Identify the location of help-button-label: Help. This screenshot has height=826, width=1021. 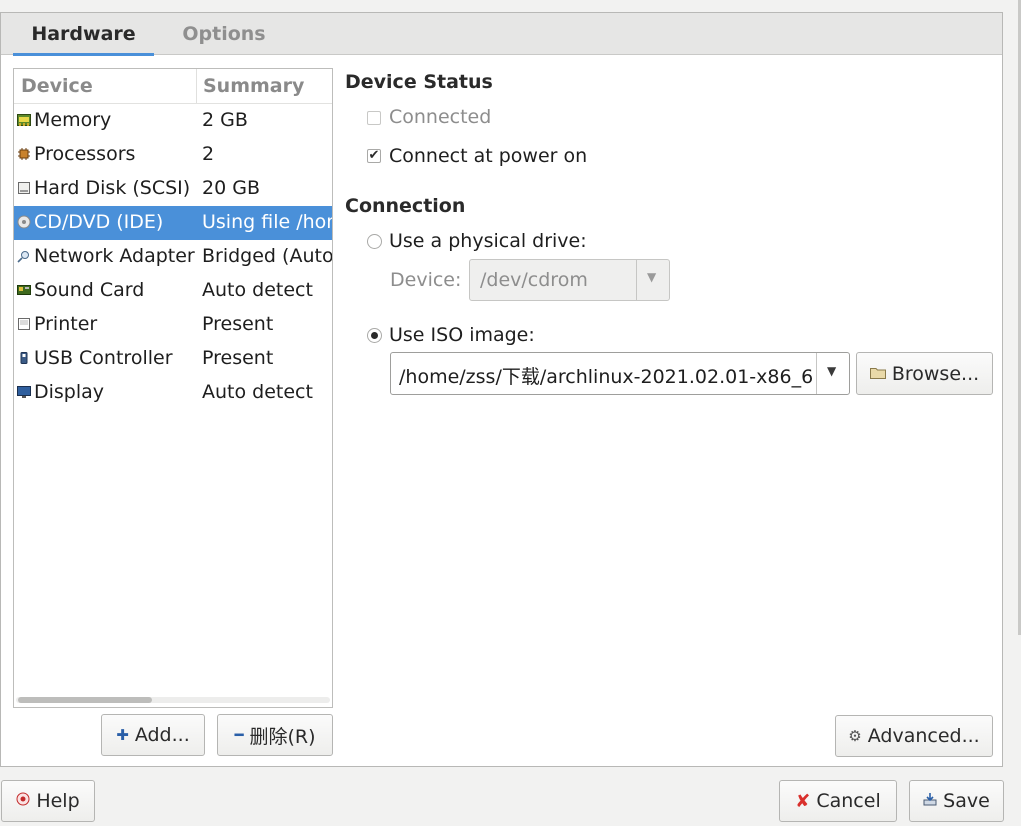
(58, 801).